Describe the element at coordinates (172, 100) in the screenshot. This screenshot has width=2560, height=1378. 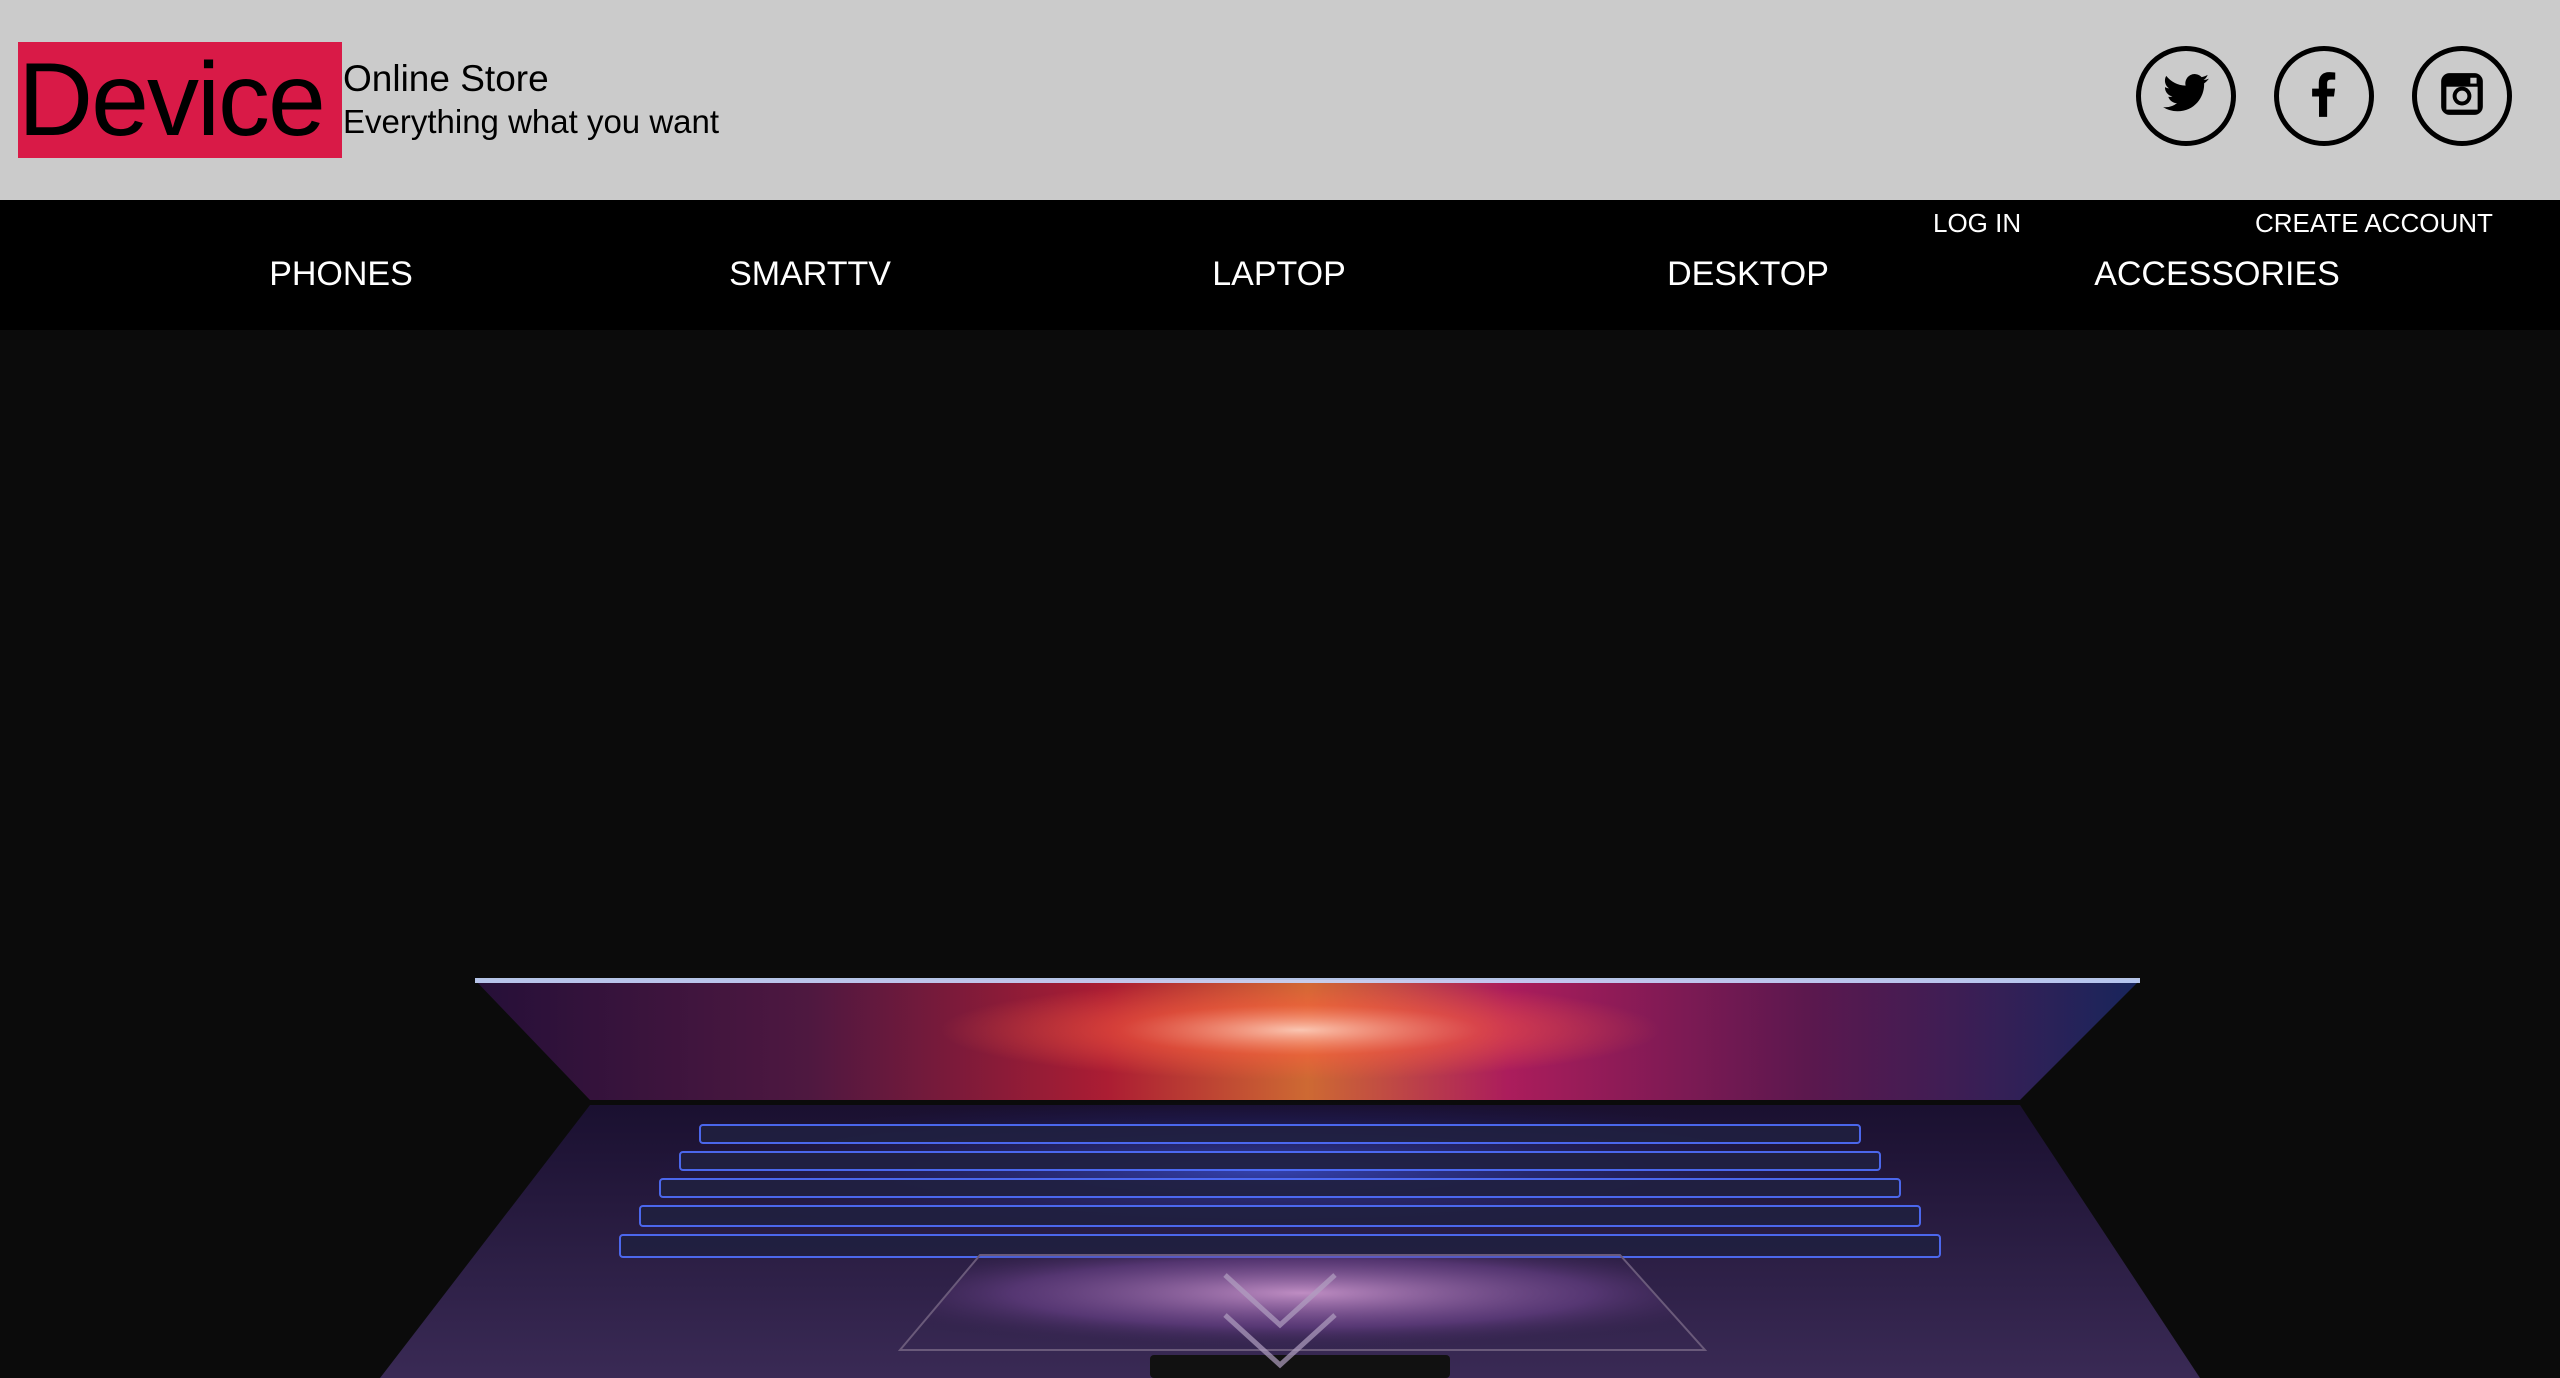
I see `logo: Device` at that location.